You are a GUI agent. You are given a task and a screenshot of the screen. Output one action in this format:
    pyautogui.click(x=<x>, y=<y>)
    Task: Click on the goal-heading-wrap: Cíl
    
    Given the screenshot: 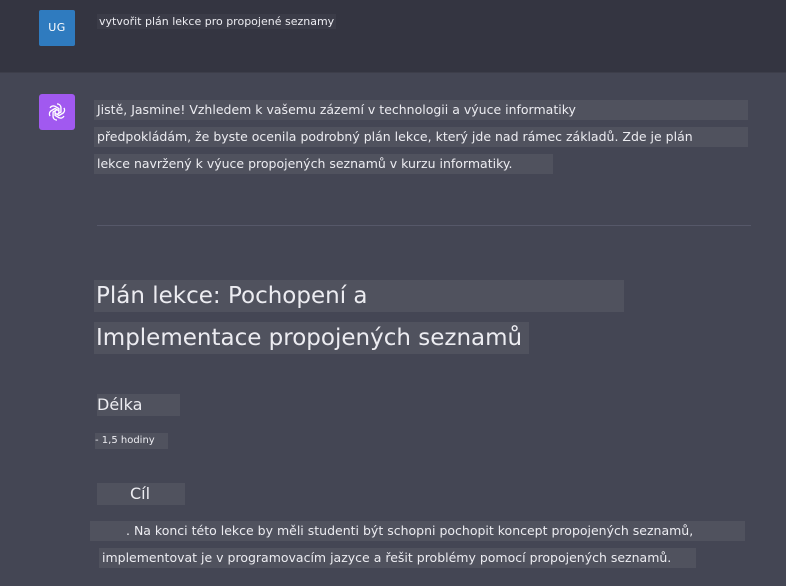 What is the action you would take?
    pyautogui.click(x=141, y=494)
    